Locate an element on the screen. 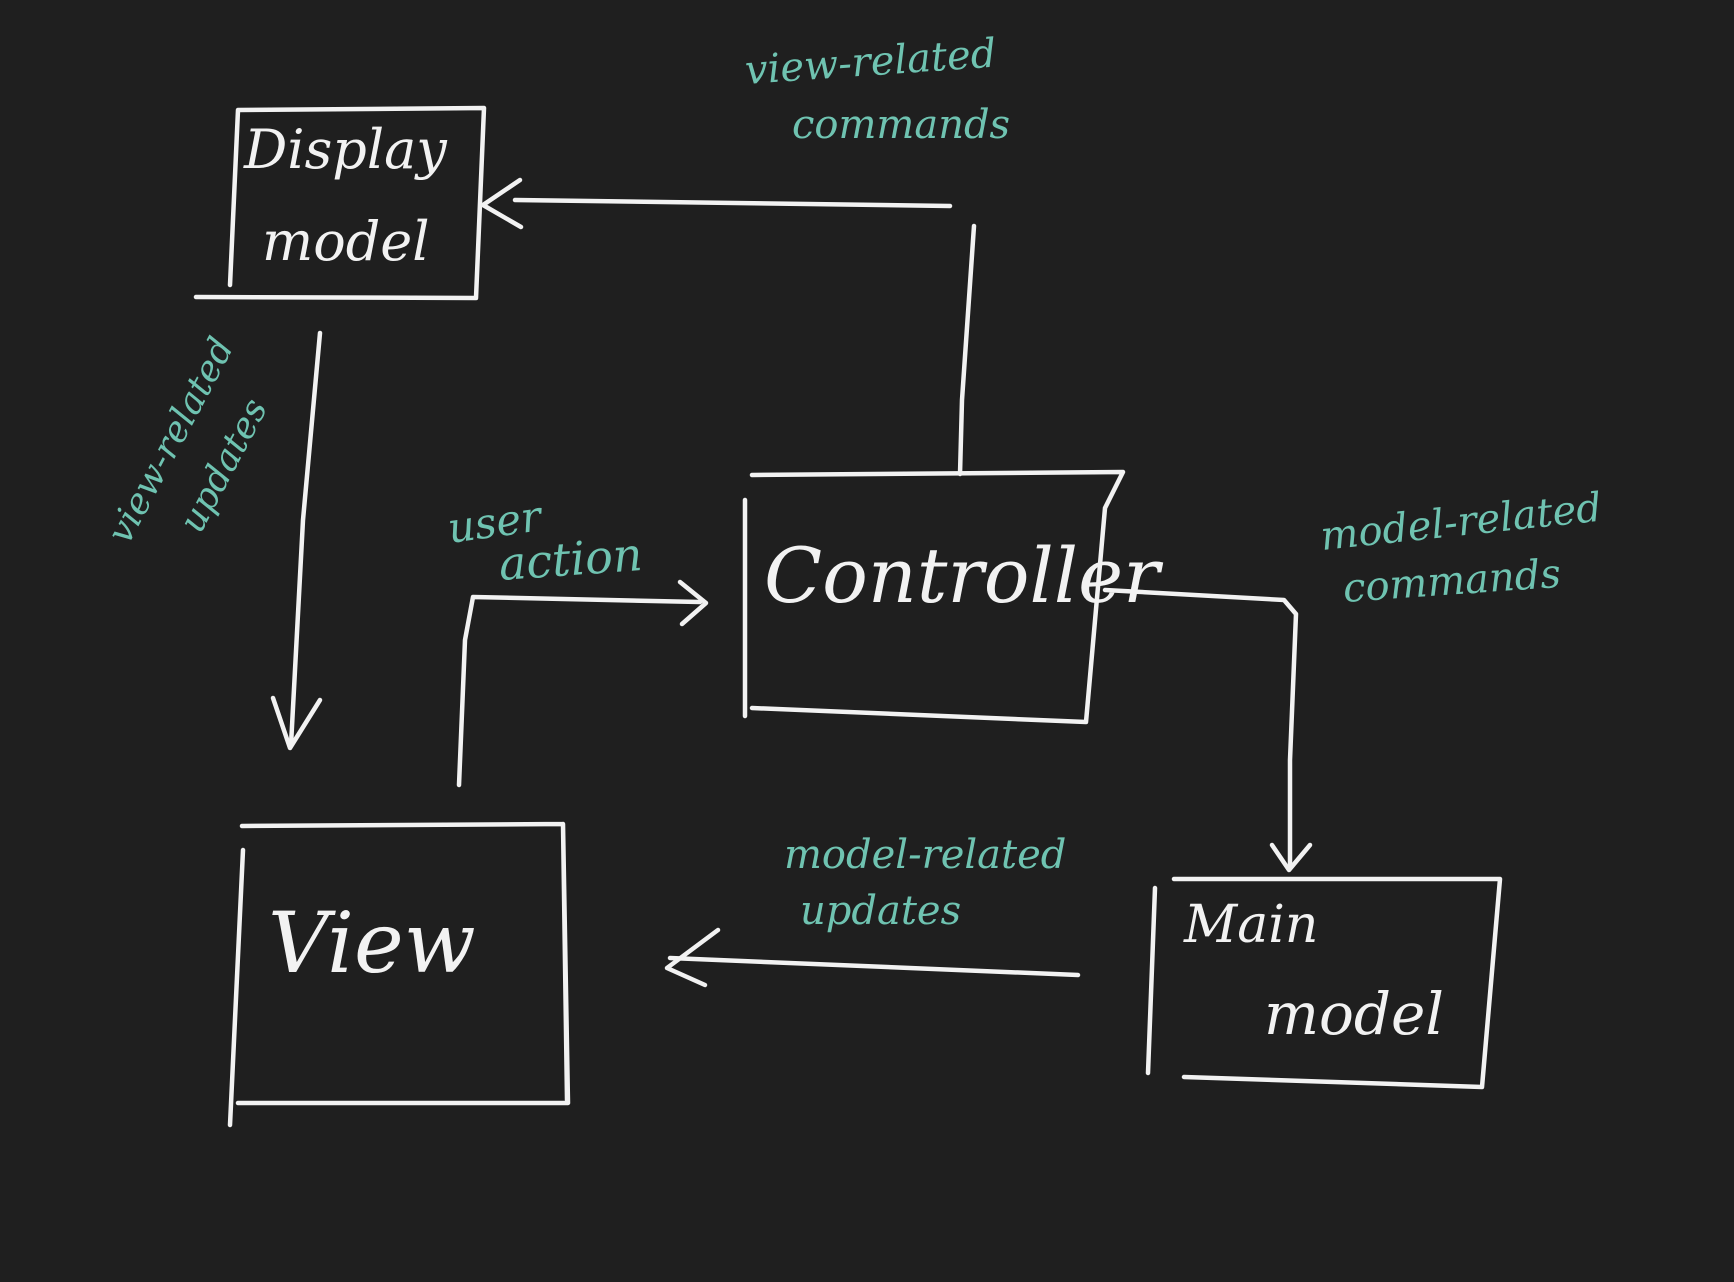 The height and width of the screenshot is (1282, 1734). display-model-label-line1: Display is located at coordinates (345, 149).